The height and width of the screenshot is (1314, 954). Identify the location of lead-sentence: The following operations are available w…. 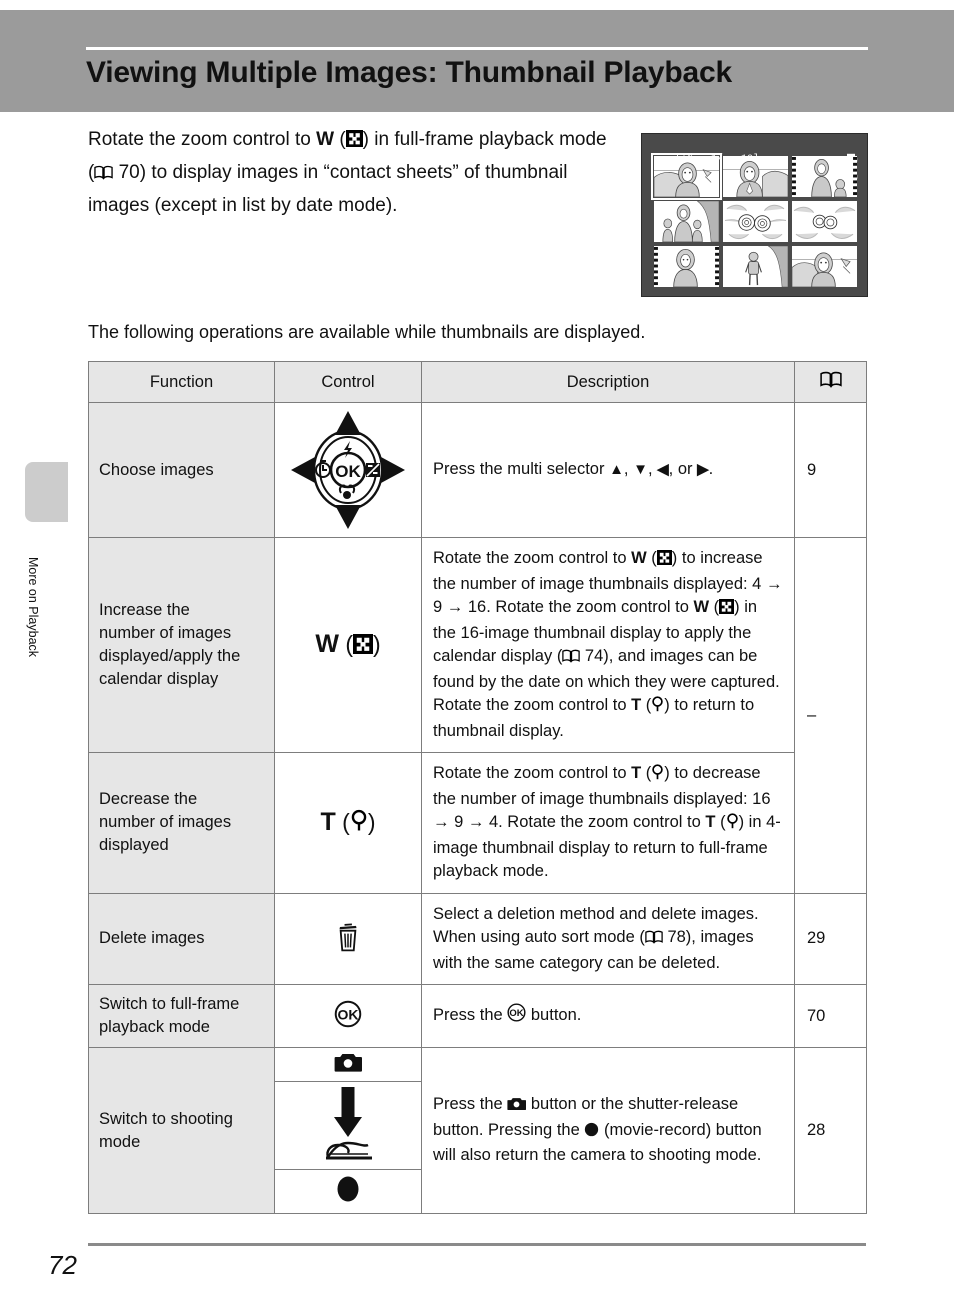
(367, 332).